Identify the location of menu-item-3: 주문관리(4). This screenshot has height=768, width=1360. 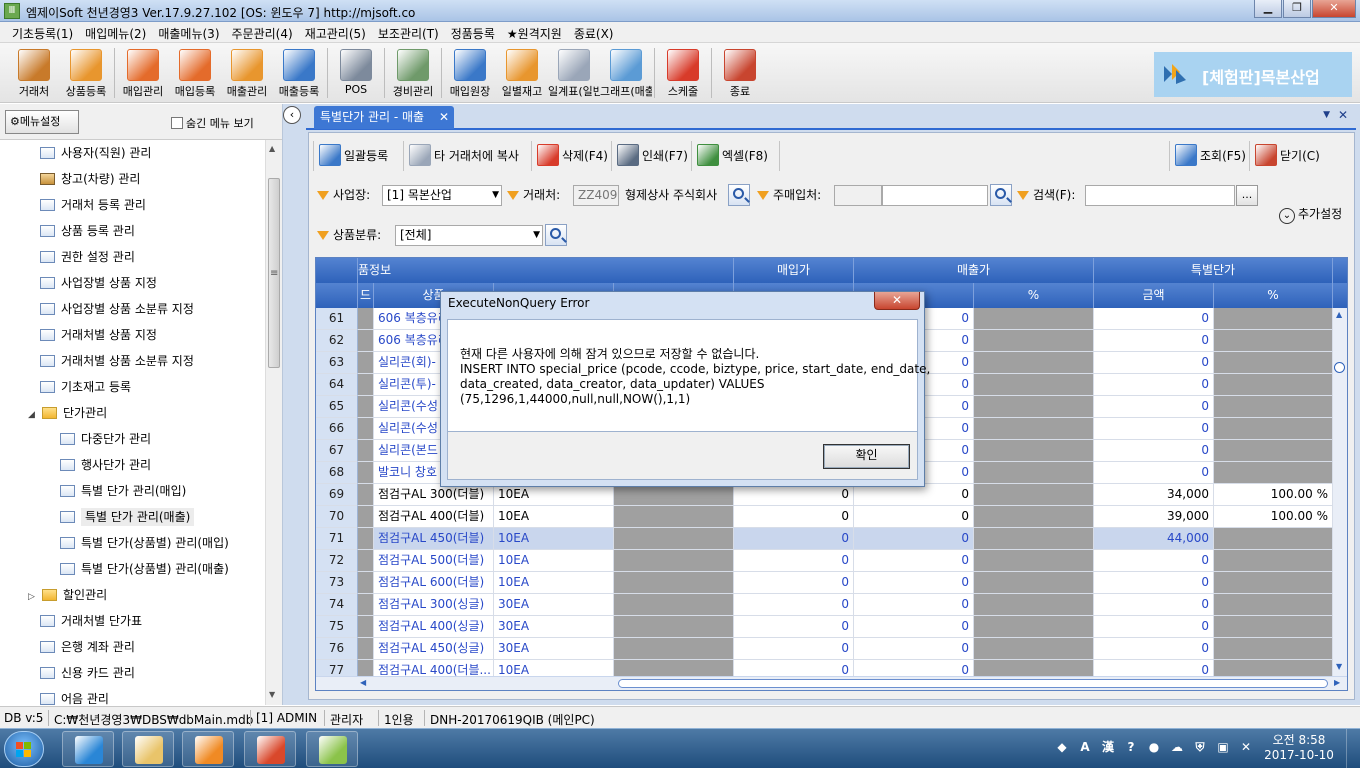
(262, 32).